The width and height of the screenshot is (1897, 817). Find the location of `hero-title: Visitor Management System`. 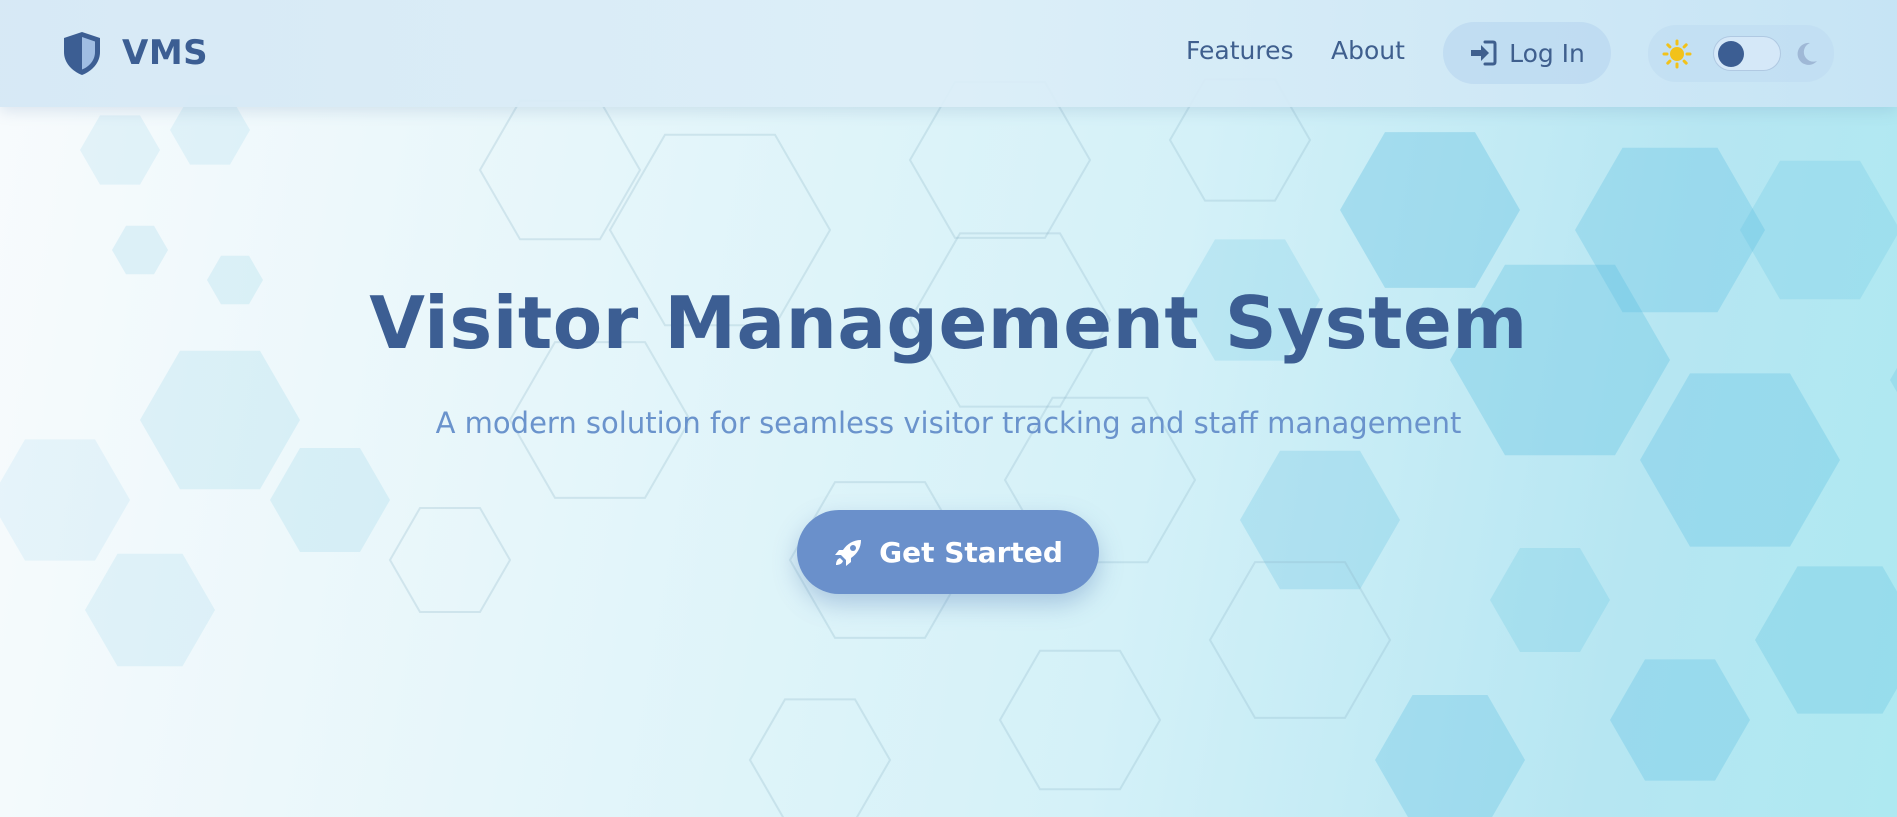

hero-title: Visitor Management System is located at coordinates (948, 323).